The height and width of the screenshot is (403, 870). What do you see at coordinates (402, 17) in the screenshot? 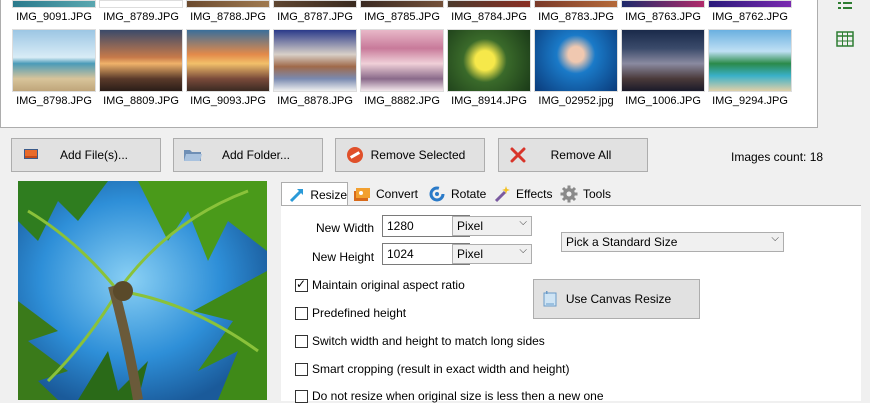
I see `thumbnail-caption: IMG_8785.JPG` at bounding box center [402, 17].